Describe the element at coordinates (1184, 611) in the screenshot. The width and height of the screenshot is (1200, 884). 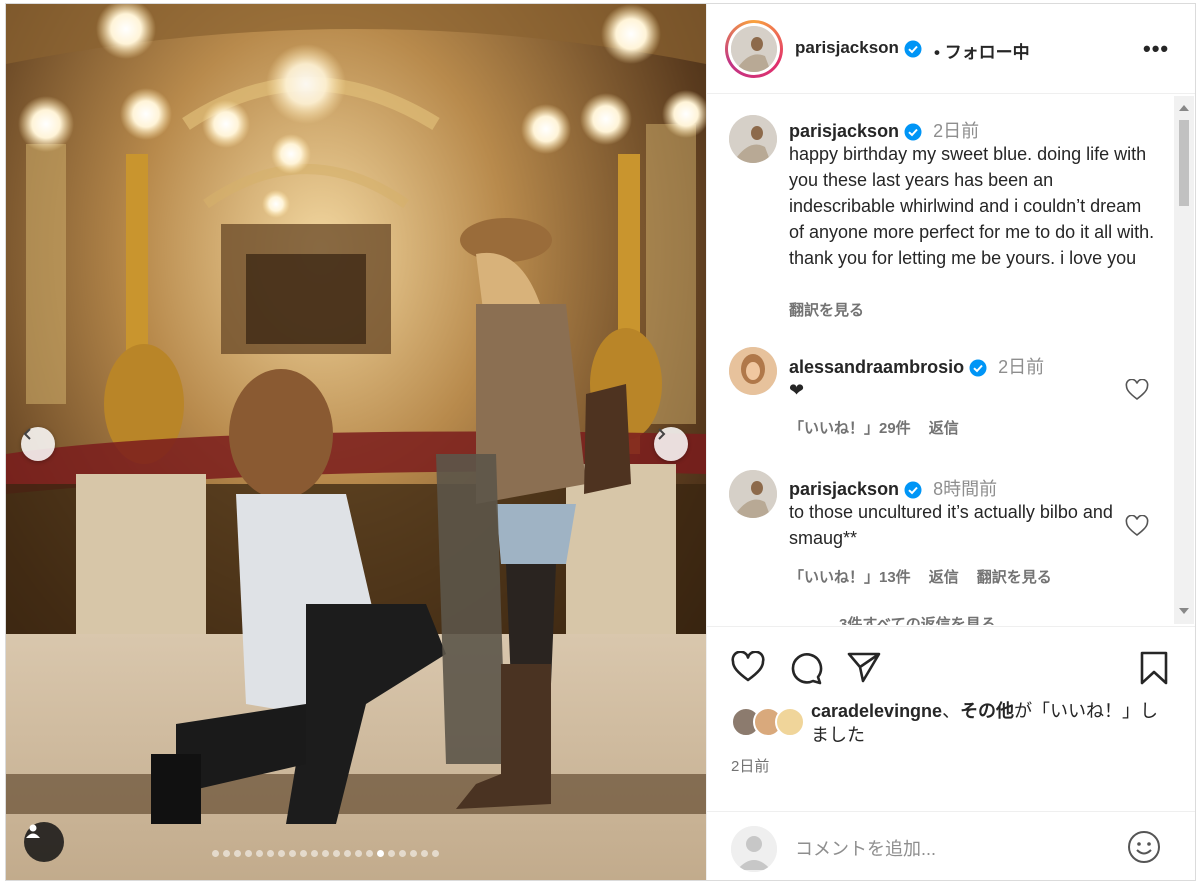
I see `scroll-down-arrow` at that location.